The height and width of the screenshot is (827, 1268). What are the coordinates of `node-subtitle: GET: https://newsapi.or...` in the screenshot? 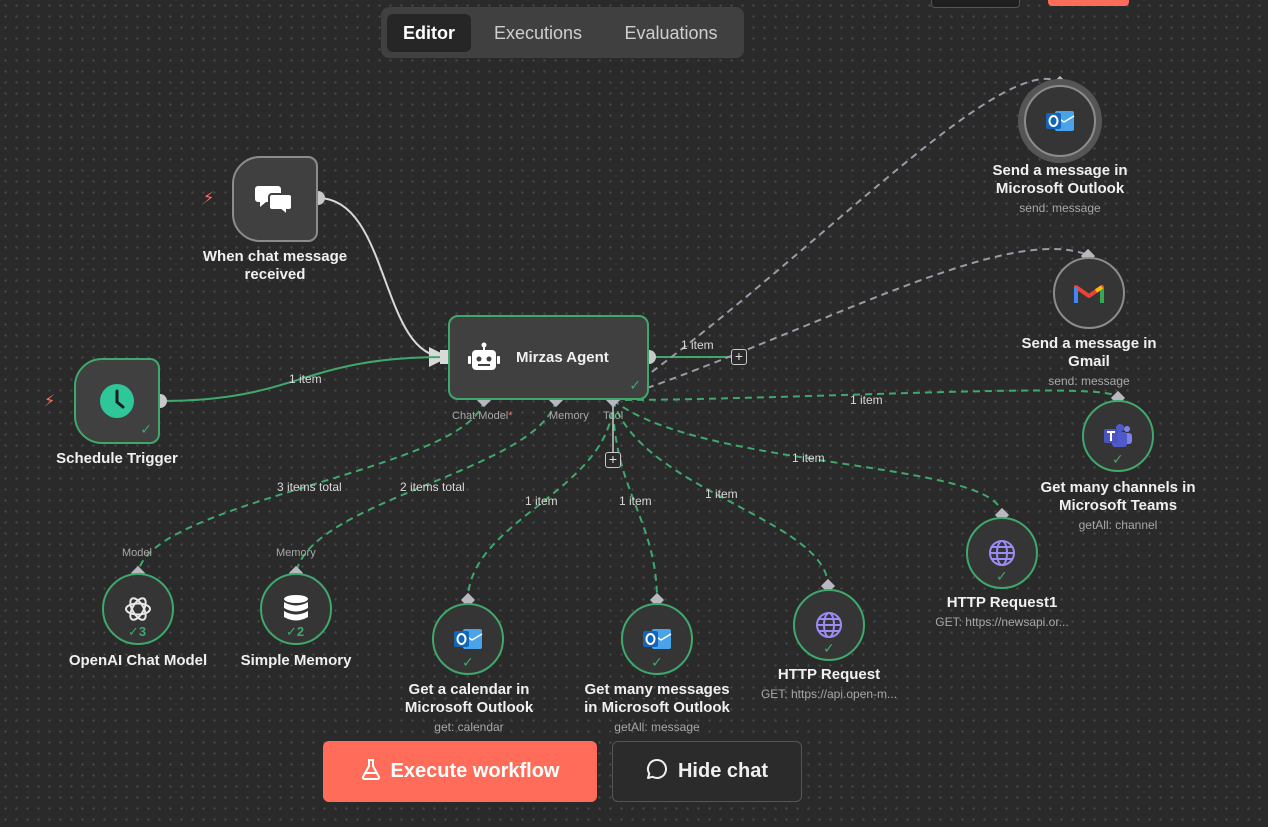 It's located at (1002, 622).